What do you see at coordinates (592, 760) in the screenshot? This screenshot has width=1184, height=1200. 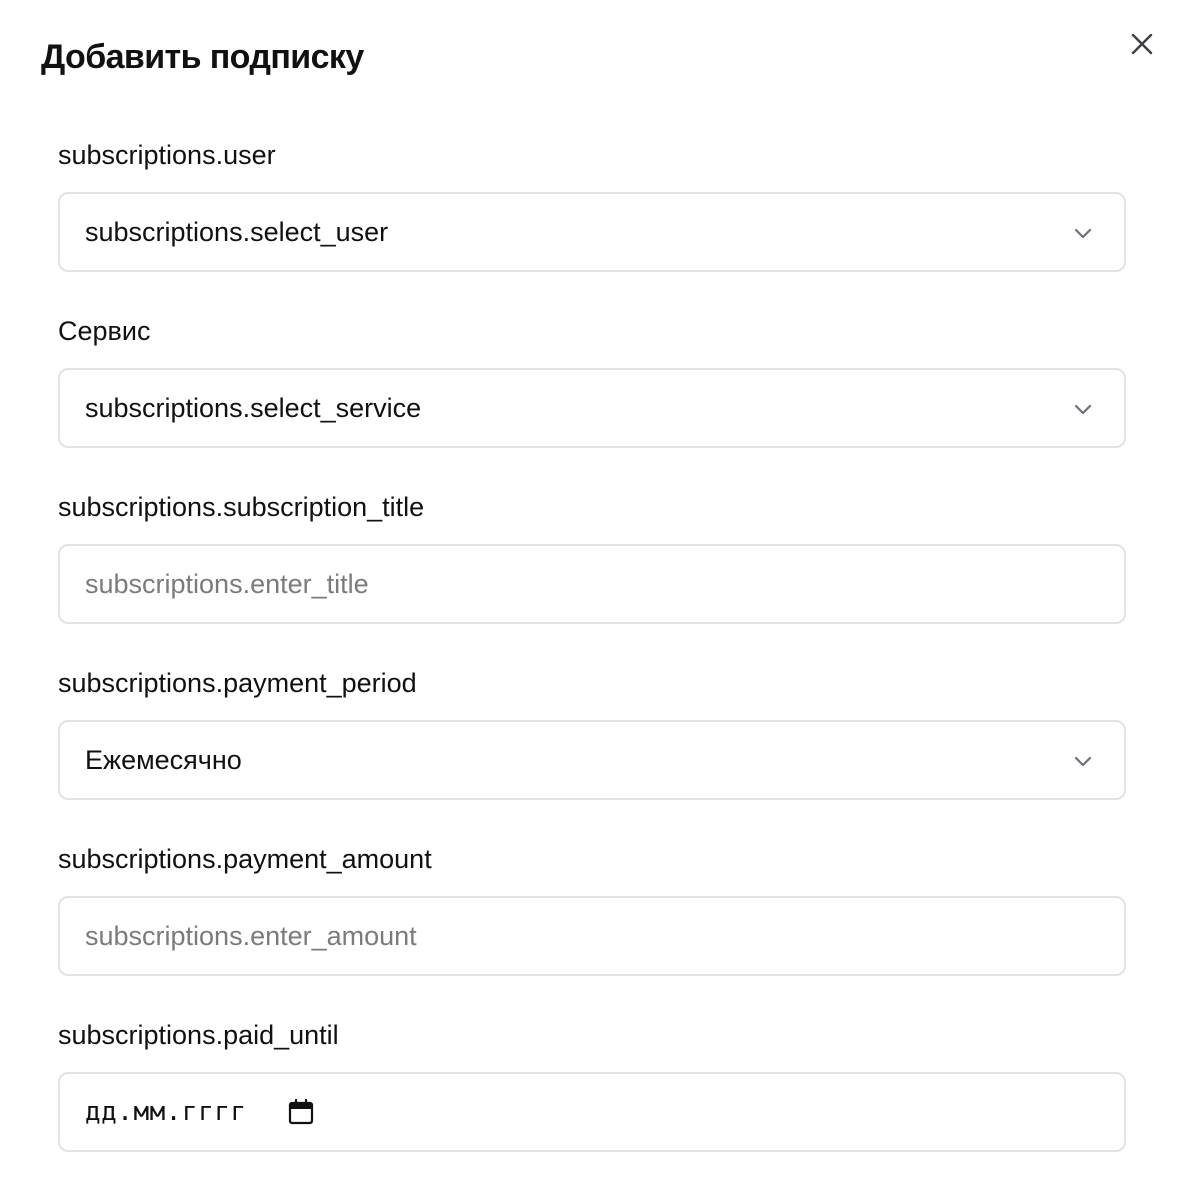 I see `payment-period-select: Ежемесячно` at bounding box center [592, 760].